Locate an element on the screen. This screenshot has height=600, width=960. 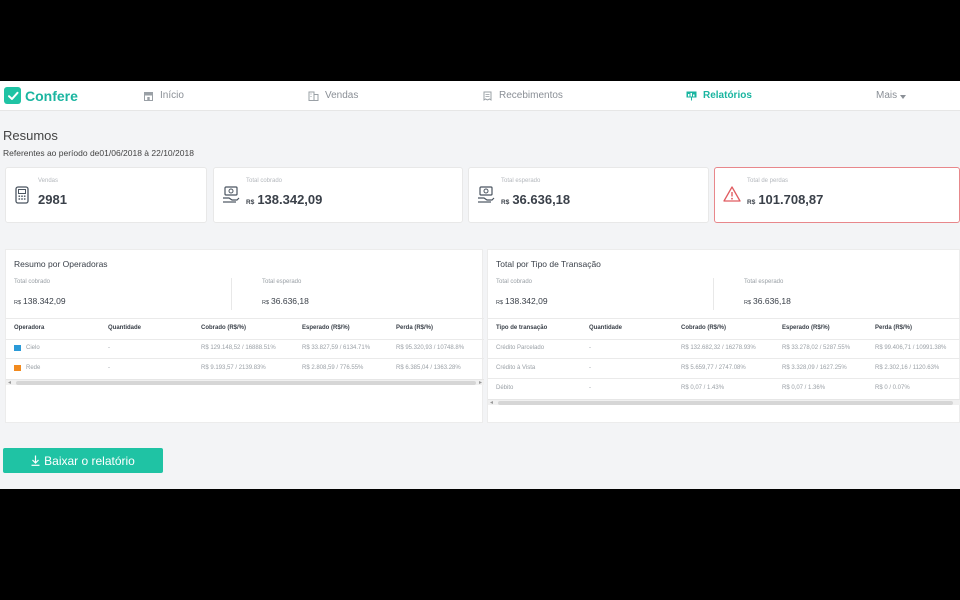
download-report-button: Baixar o relatório is located at coordinates (83, 460).